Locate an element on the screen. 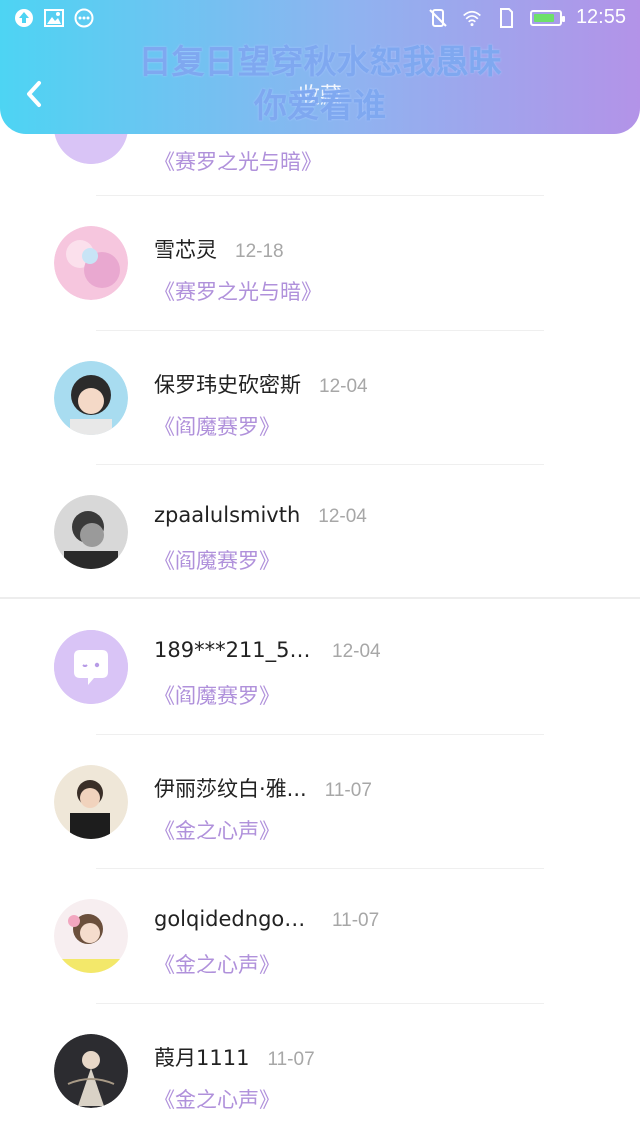 This screenshot has height=1139, width=640. more-icon is located at coordinates (84, 18).